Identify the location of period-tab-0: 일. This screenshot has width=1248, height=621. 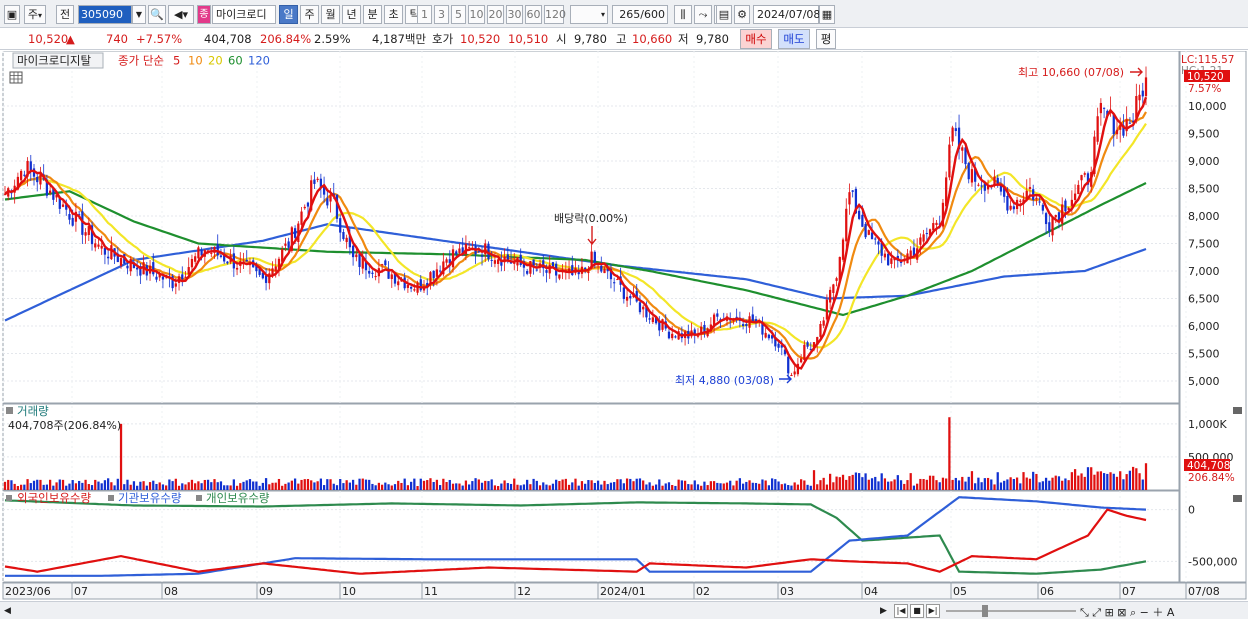
(288, 14).